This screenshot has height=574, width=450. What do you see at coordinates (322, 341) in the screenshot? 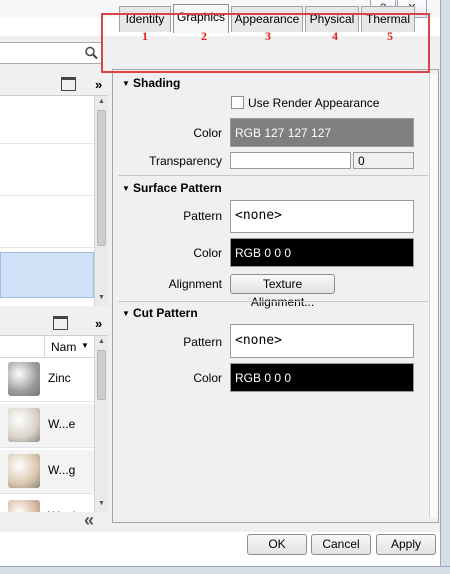
I see `cut-pattern-selector: <none>` at bounding box center [322, 341].